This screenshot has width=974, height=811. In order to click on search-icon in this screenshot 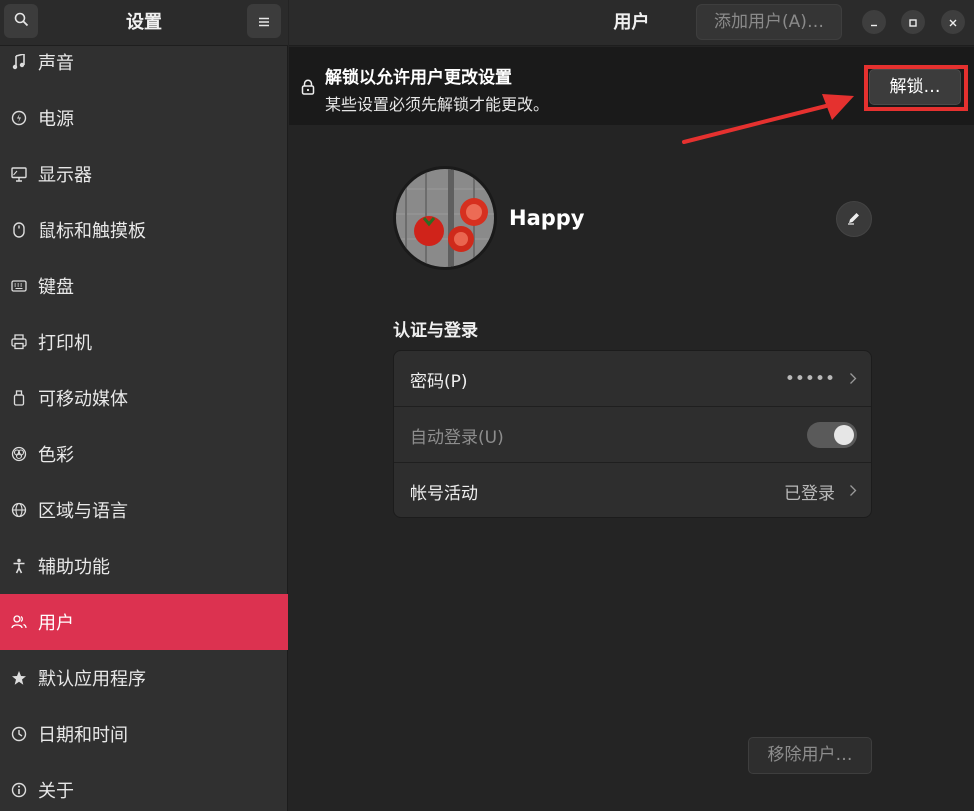, I will do `click(21, 21)`.